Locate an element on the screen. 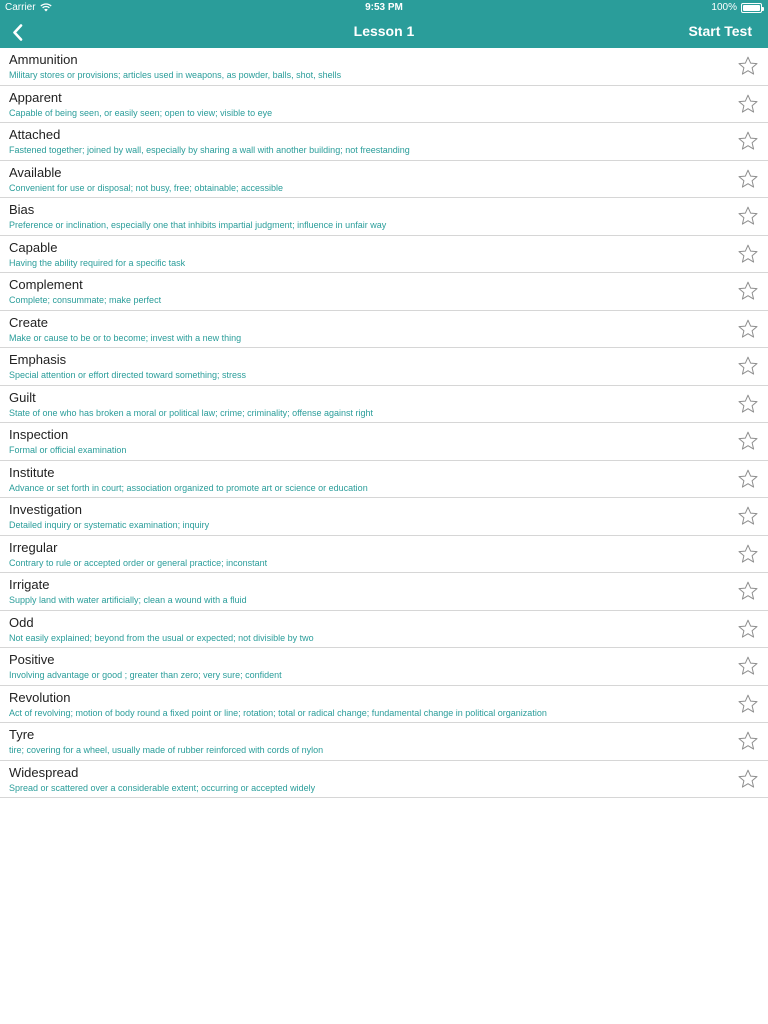  battery-fill is located at coordinates (751, 7).